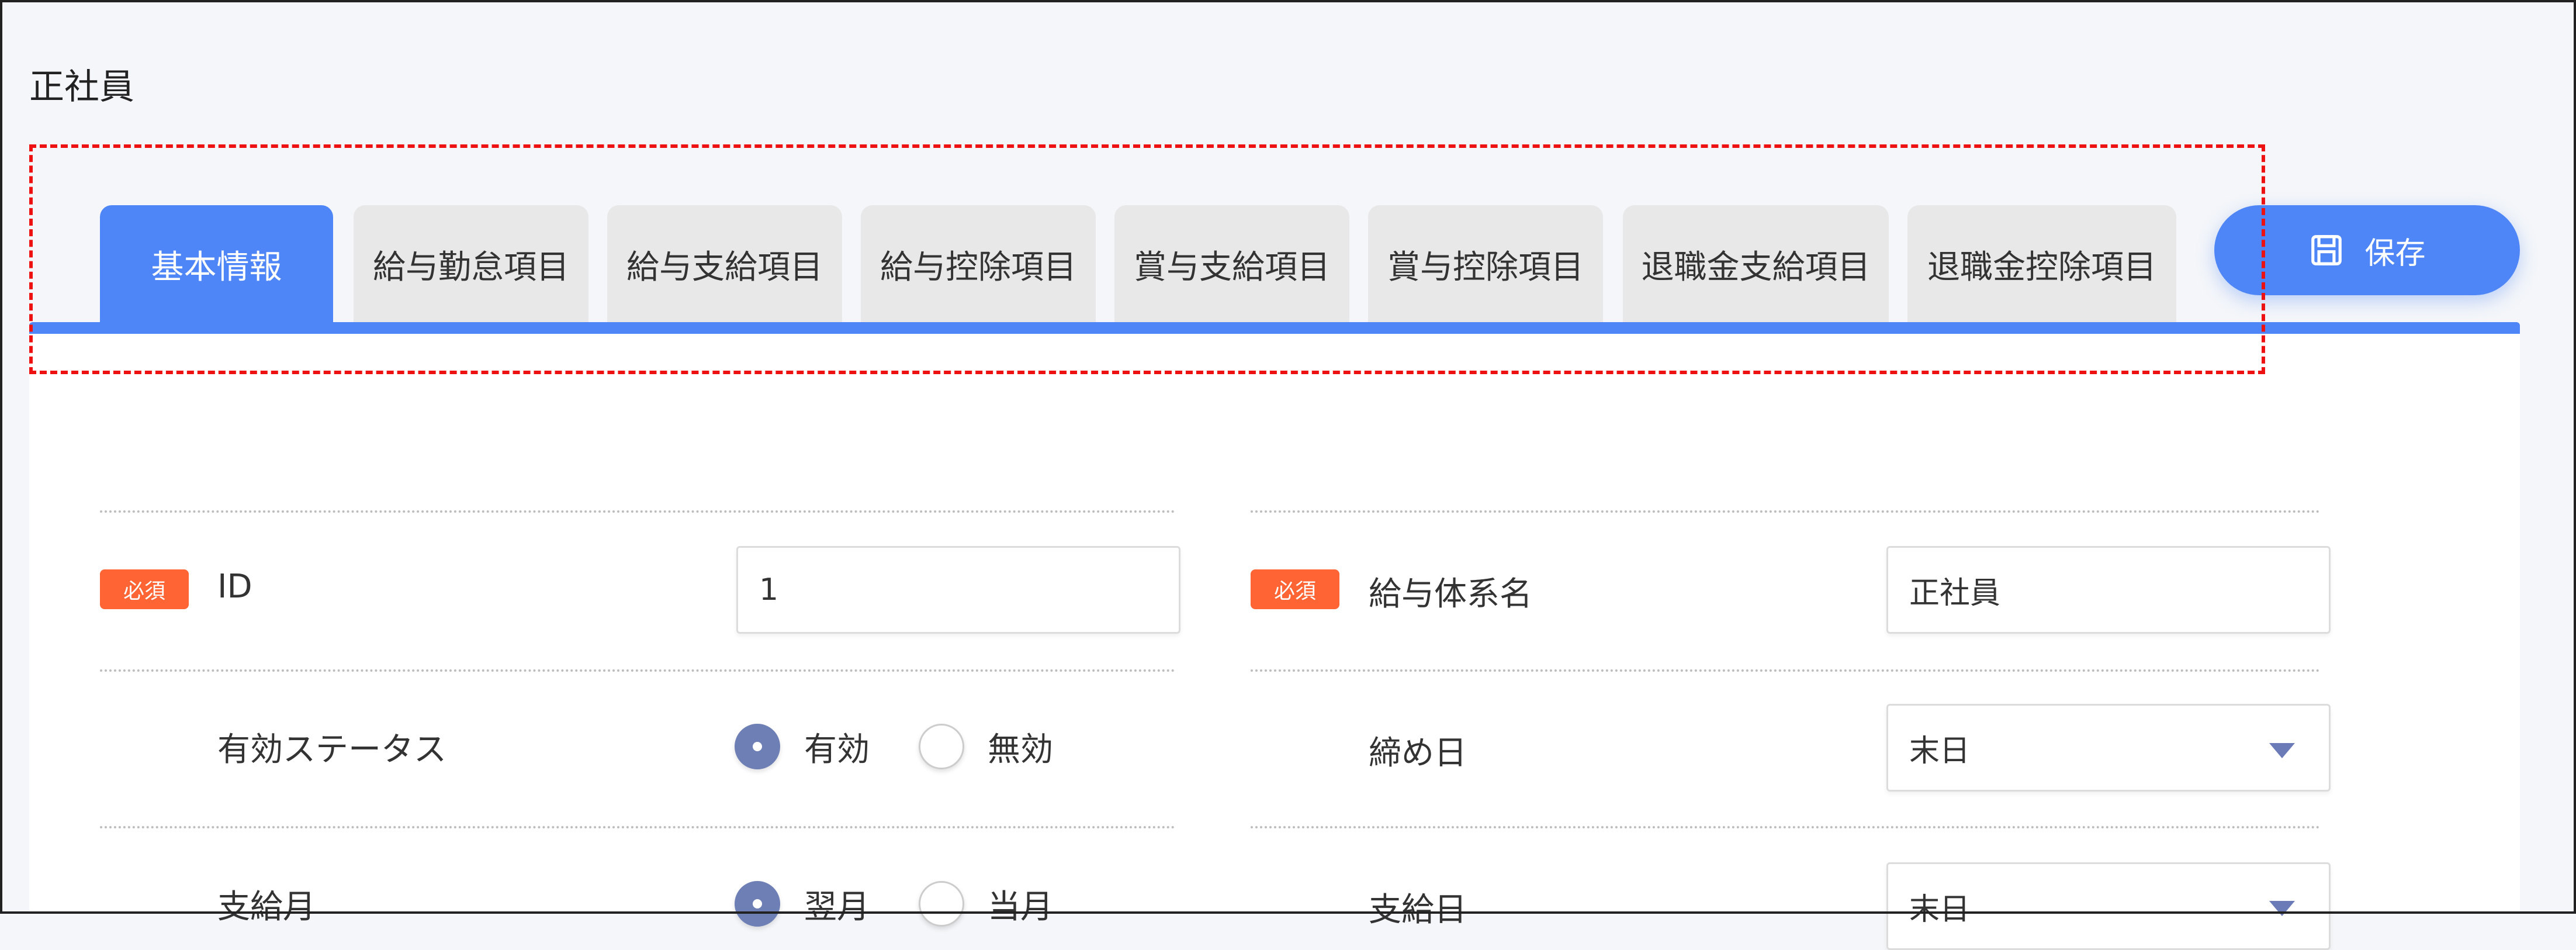 The height and width of the screenshot is (950, 2576). What do you see at coordinates (958, 590) in the screenshot?
I see `id-input: 1` at bounding box center [958, 590].